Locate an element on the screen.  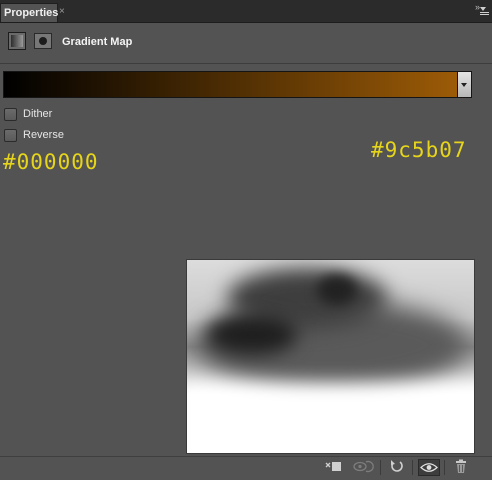
dither-label: Dither is located at coordinates (38, 114).